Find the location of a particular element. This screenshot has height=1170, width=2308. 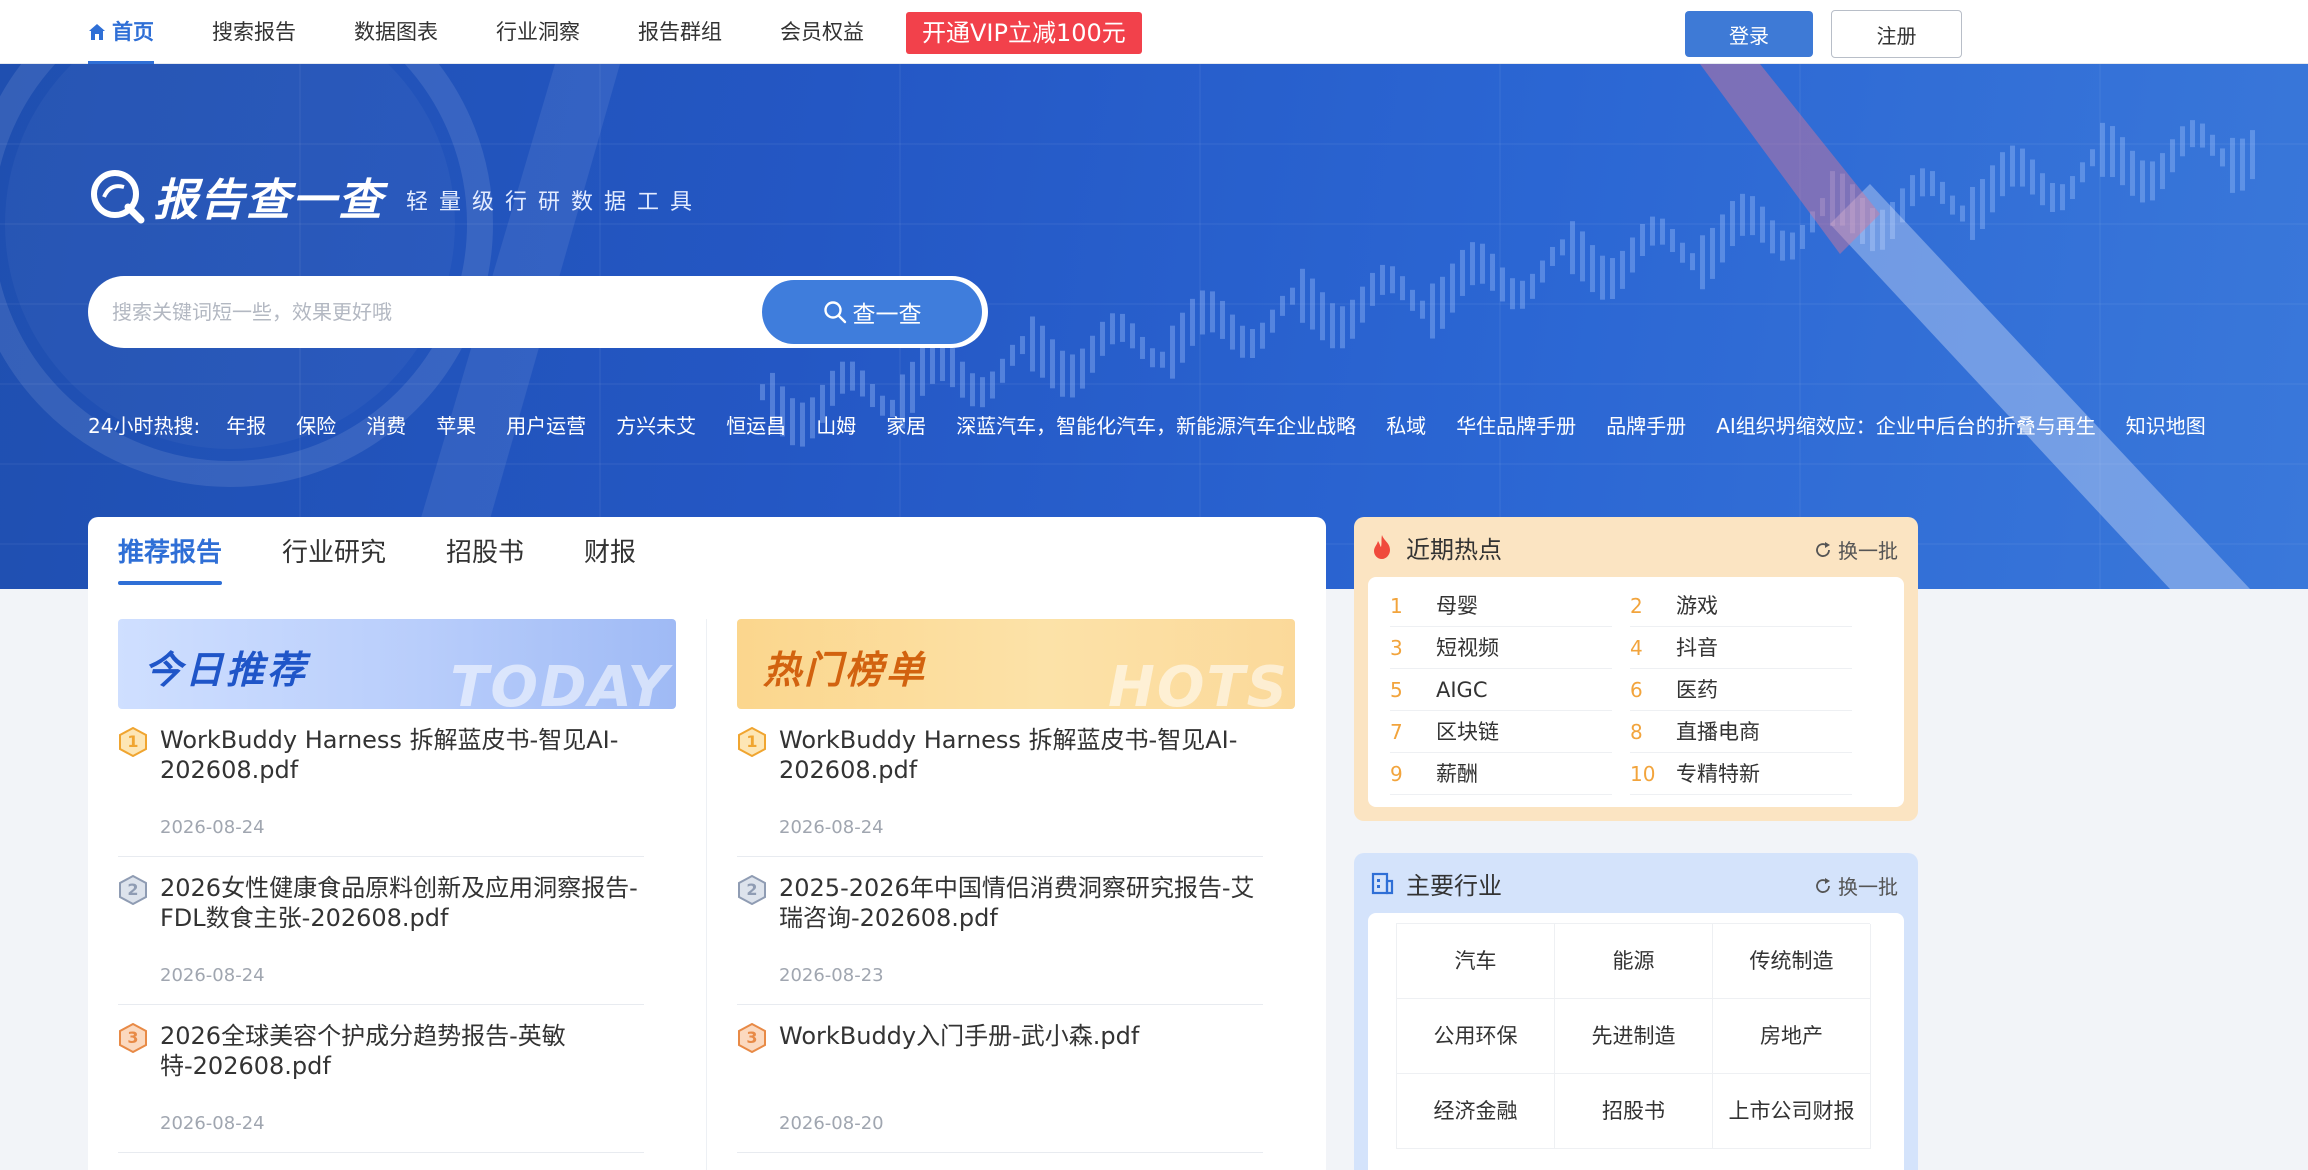

search-box: 查一查 is located at coordinates (538, 312).